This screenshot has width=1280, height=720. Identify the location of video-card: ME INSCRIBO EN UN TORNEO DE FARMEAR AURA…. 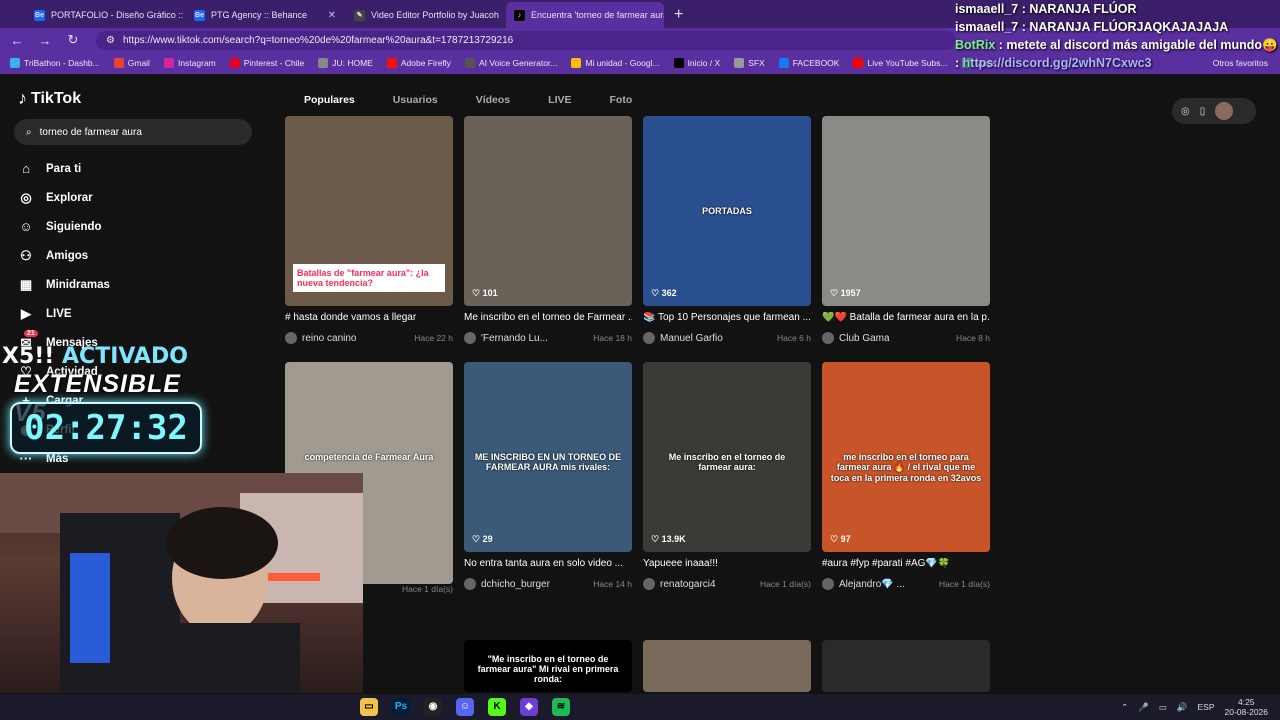
(548, 476).